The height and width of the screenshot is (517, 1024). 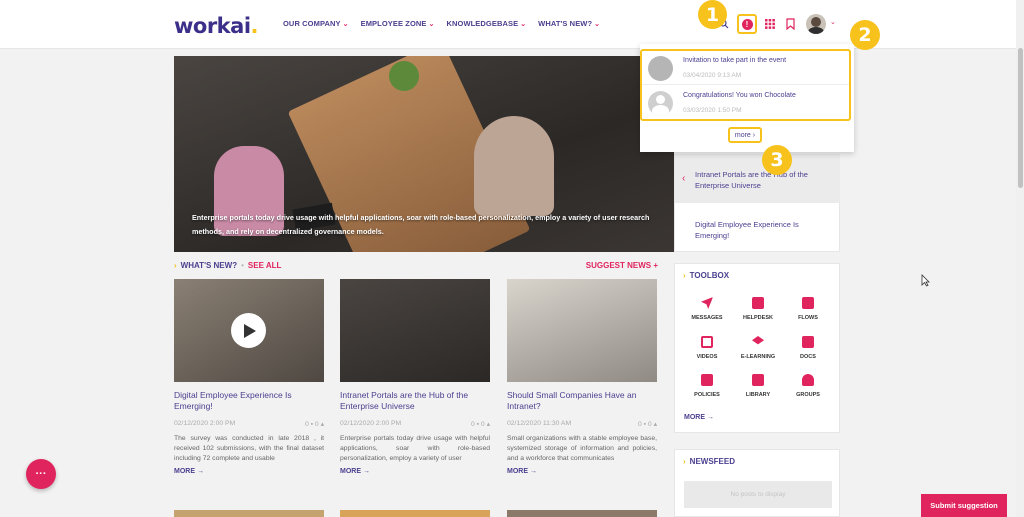 I want to click on slider-item: Digital Employee Experience Is Emerging!, so click(x=757, y=229).